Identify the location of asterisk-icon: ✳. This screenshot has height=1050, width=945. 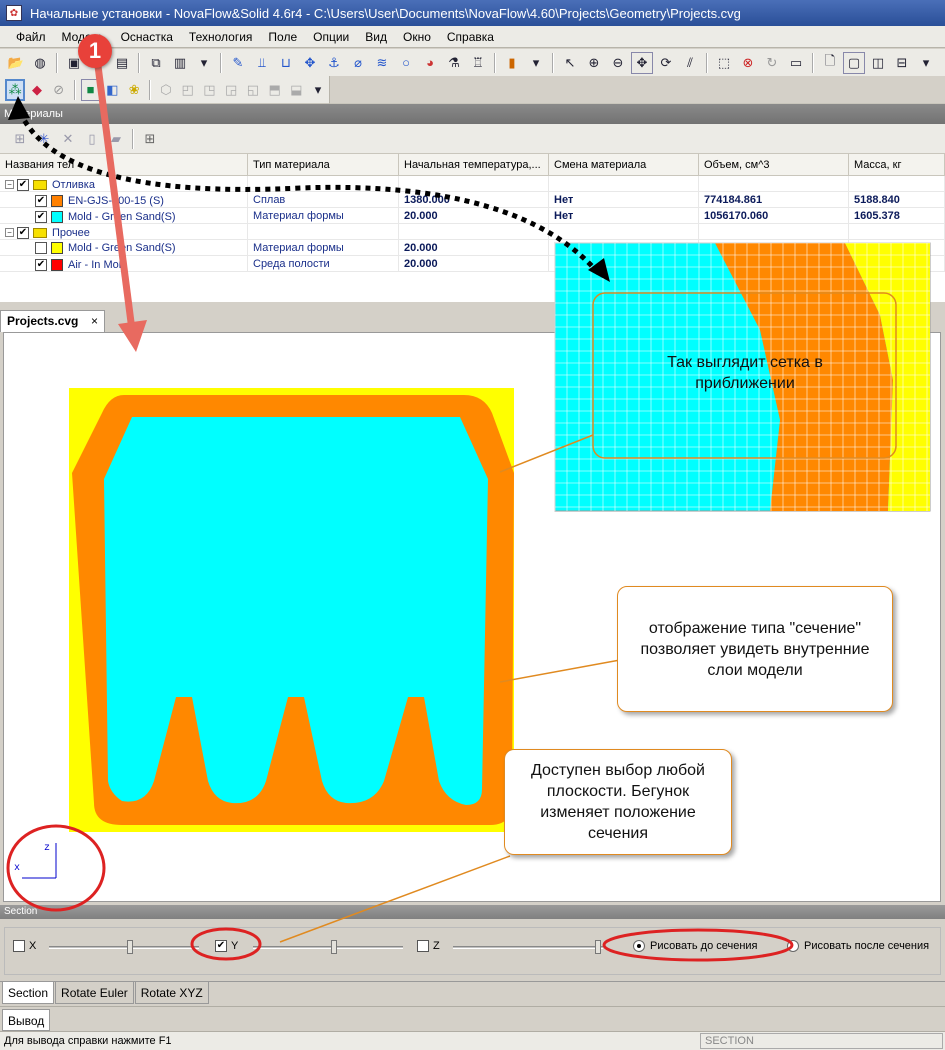
(44, 139).